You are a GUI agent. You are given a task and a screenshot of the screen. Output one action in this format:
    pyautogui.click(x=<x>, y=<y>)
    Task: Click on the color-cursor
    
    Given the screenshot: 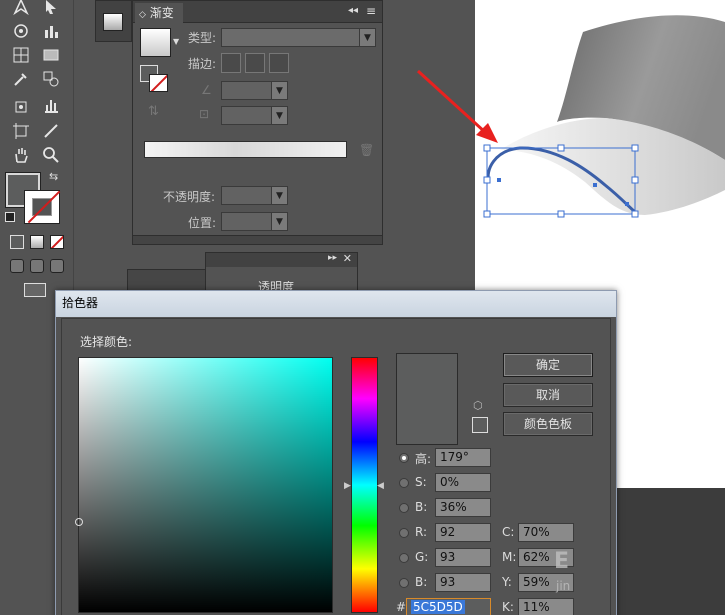 What is the action you would take?
    pyautogui.click(x=79, y=522)
    